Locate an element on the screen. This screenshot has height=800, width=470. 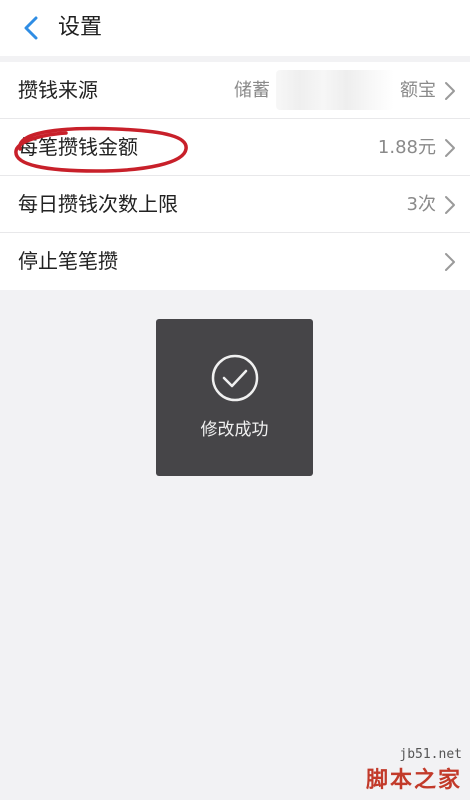
row-value: 1.88元 is located at coordinates (406, 147).